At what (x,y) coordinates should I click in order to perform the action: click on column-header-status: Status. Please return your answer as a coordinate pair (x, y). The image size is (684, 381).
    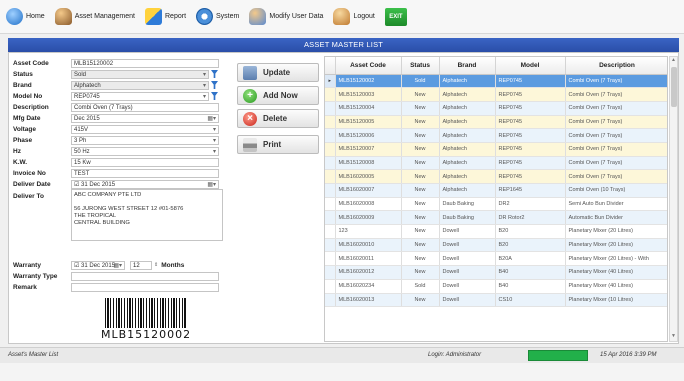
    Looking at the image, I should click on (420, 66).